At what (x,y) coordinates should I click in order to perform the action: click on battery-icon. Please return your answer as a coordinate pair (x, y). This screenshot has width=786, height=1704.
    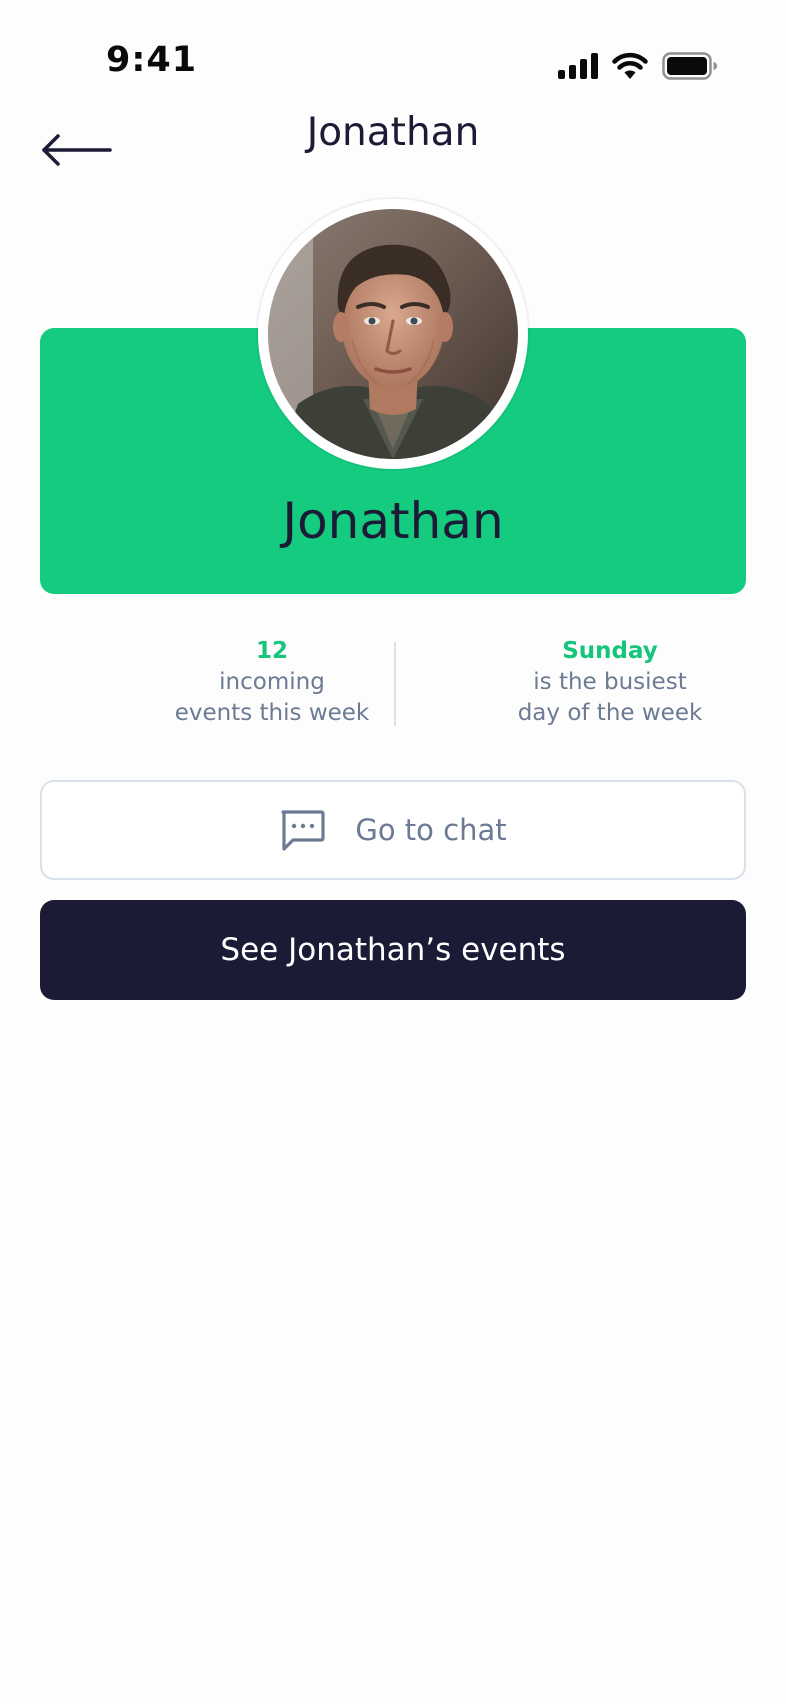
    Looking at the image, I should click on (690, 66).